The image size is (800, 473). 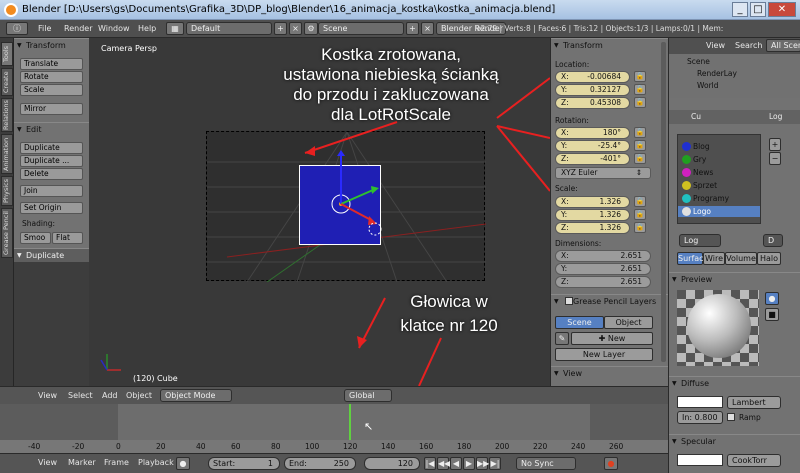 What do you see at coordinates (758, 9) in the screenshot?
I see `maximize-button: □` at bounding box center [758, 9].